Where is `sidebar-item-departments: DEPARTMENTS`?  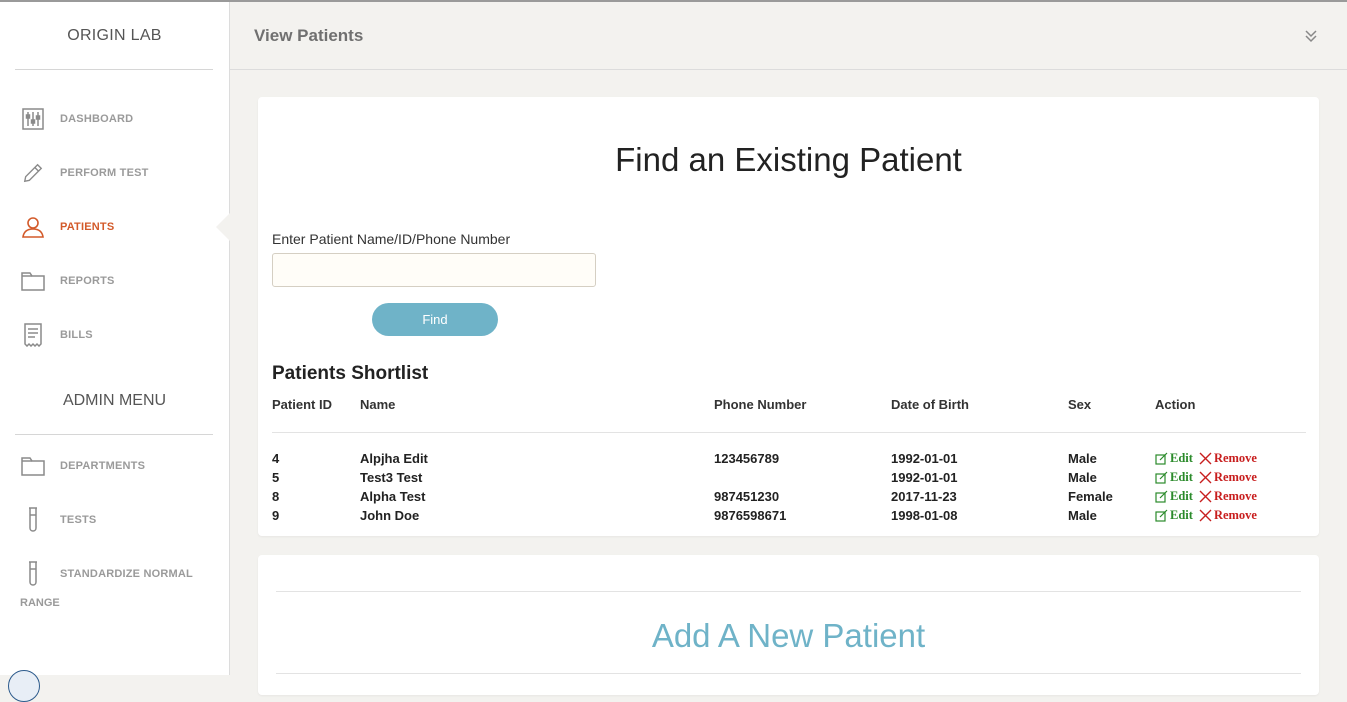 sidebar-item-departments: DEPARTMENTS is located at coordinates (115, 466).